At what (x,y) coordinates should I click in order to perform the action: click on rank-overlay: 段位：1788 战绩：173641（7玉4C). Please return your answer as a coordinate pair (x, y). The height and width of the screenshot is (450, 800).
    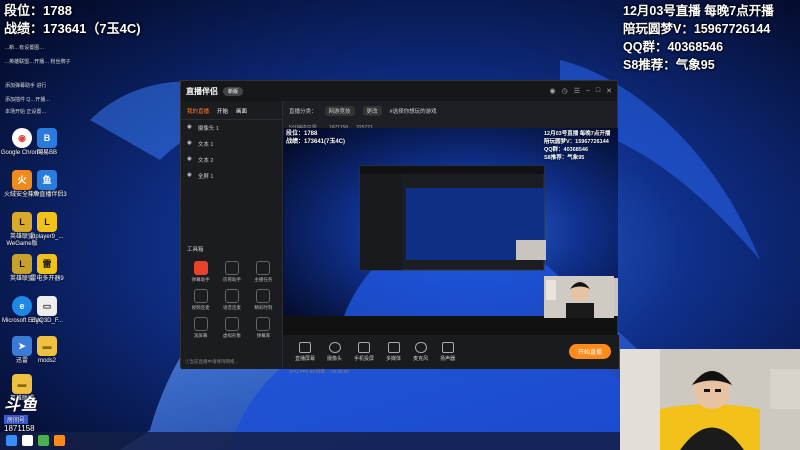
    Looking at the image, I should click on (72, 20).